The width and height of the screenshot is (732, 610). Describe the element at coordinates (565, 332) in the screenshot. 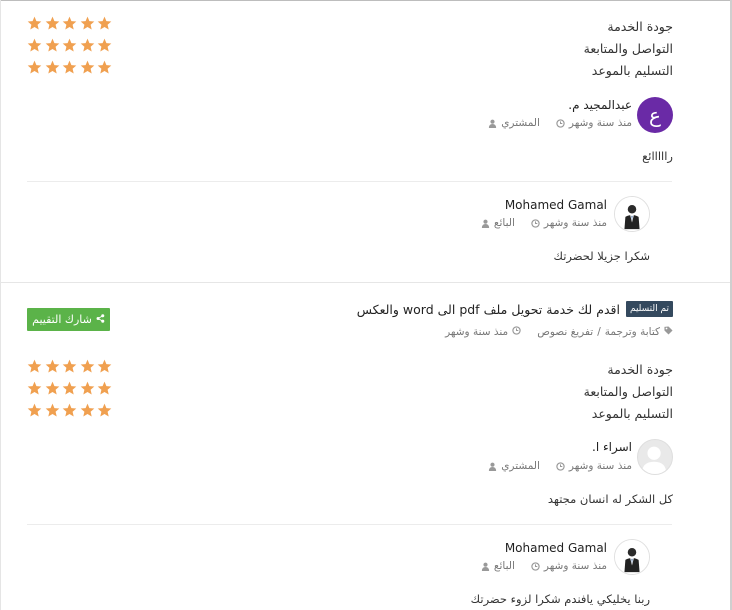

I see `subcategory-link: تفريغ نصوص` at that location.